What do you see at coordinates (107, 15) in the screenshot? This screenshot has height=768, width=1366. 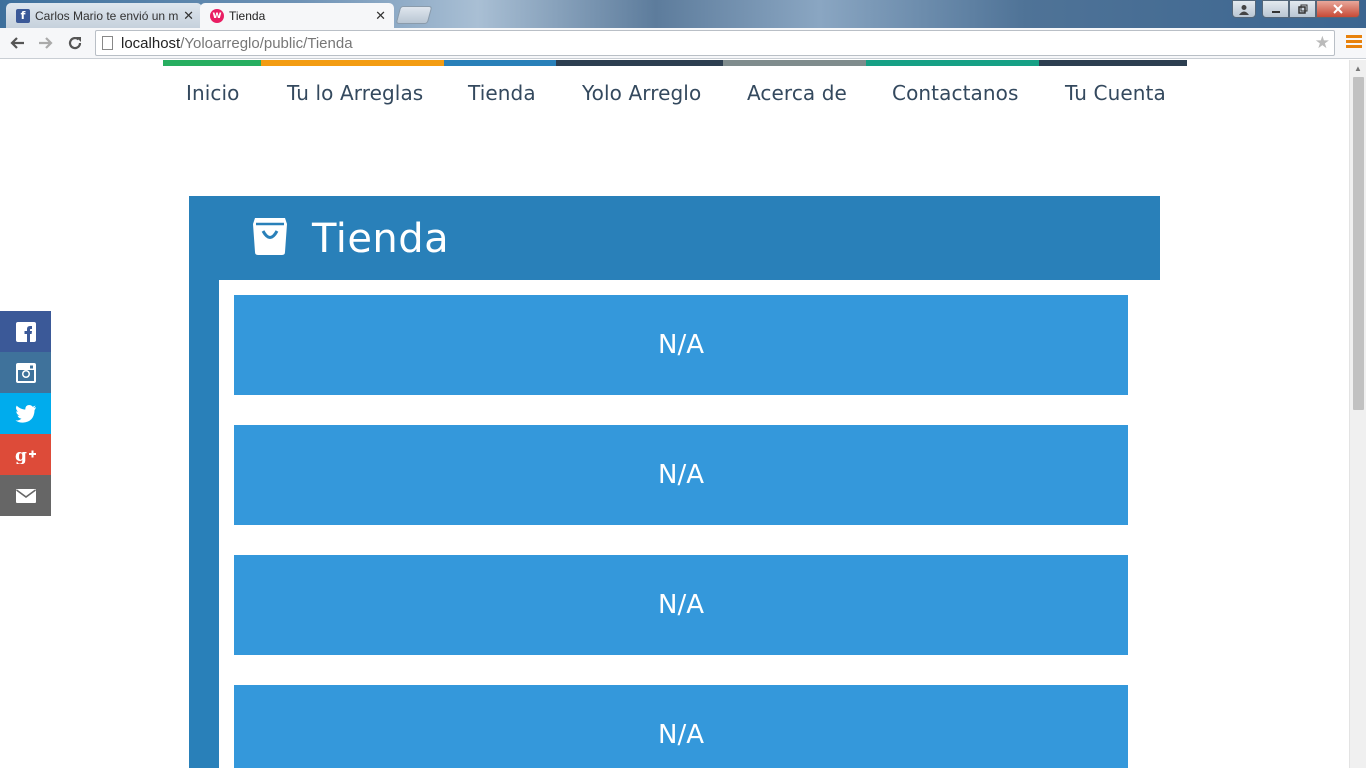 I see `tab-title: Carlos Mario te envió un m` at bounding box center [107, 15].